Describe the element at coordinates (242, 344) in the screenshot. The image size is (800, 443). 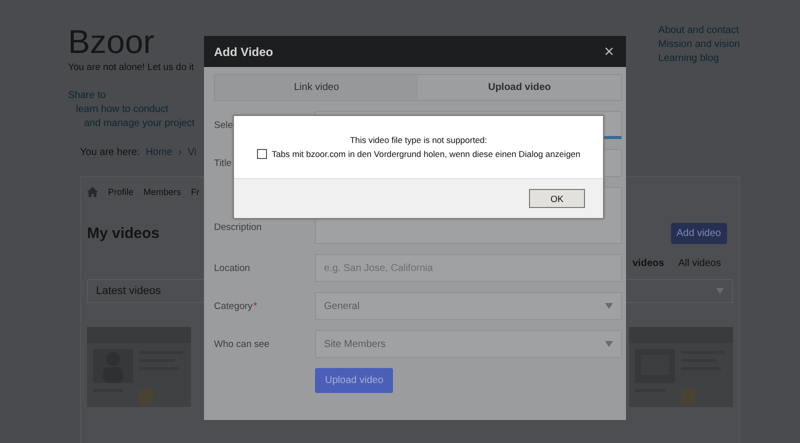
I see `field-label: Who can see` at that location.